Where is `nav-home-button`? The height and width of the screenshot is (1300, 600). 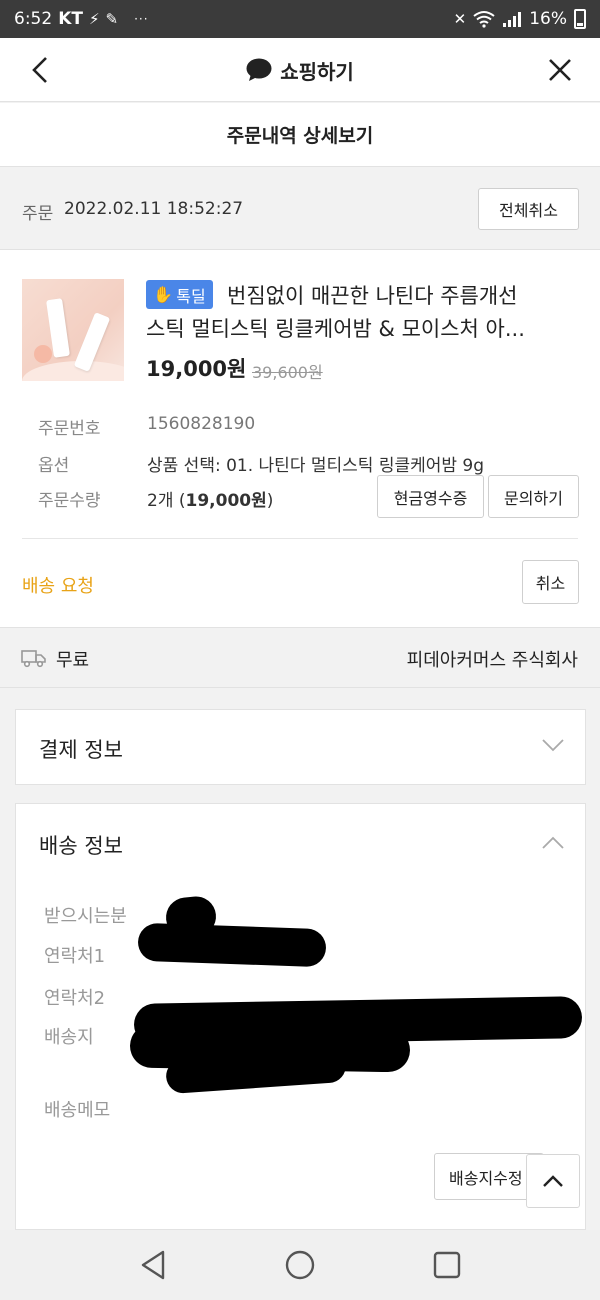 nav-home-button is located at coordinates (300, 1265).